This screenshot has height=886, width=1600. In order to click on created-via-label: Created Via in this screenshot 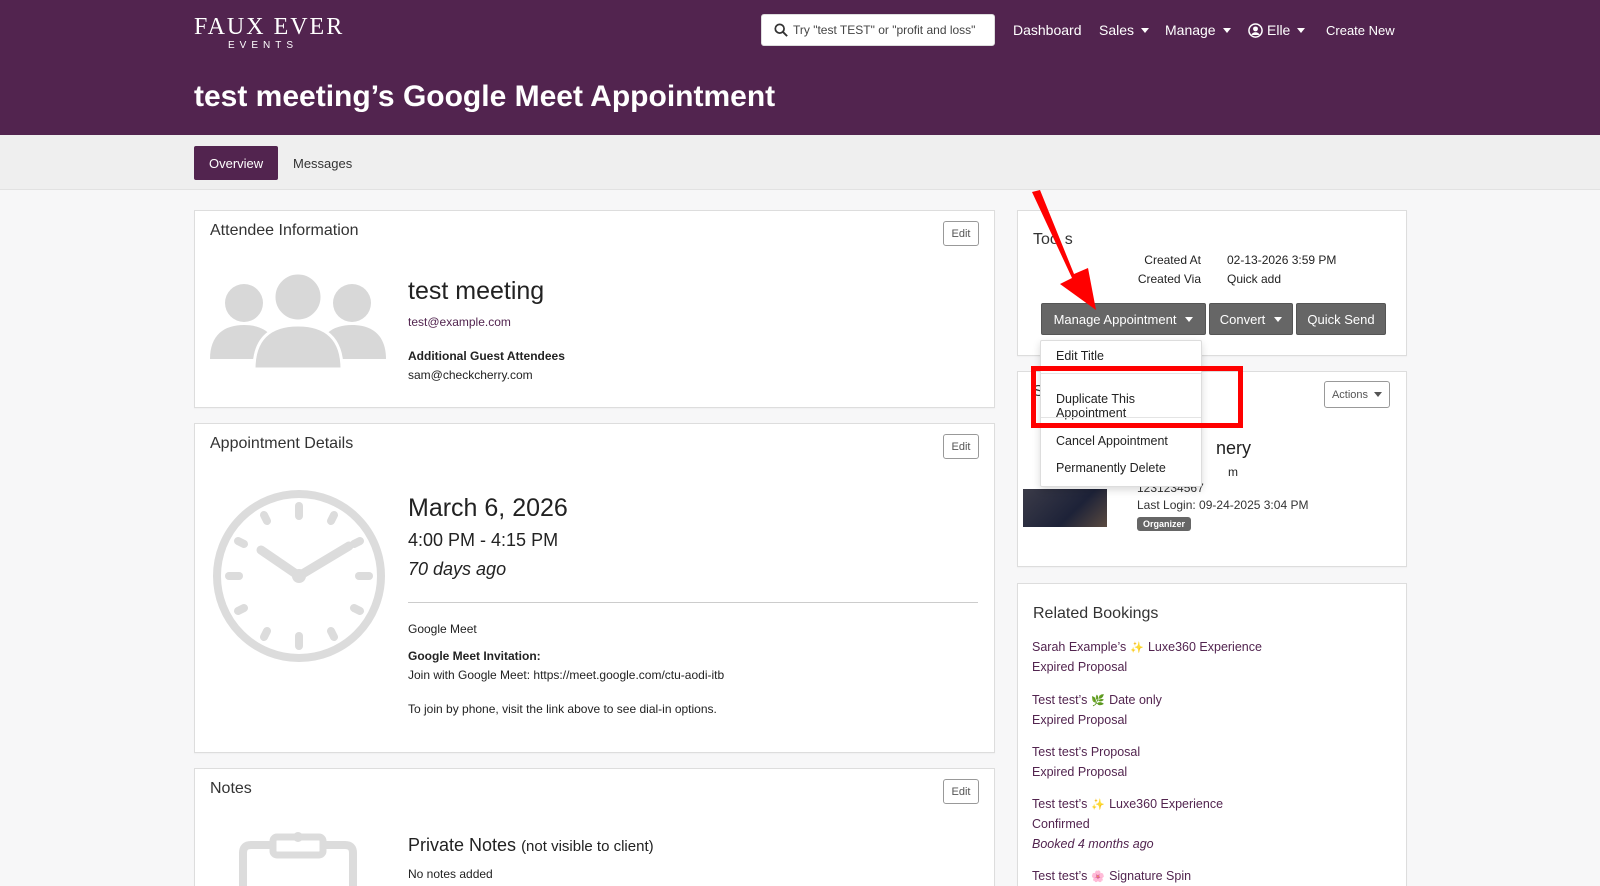, I will do `click(1169, 279)`.